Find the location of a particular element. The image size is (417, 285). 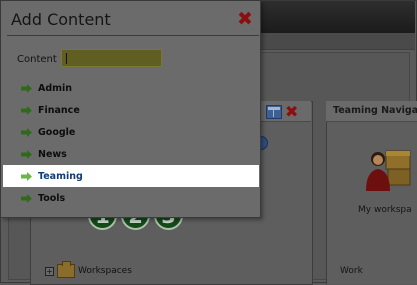

category-item-news: News is located at coordinates (130, 154).